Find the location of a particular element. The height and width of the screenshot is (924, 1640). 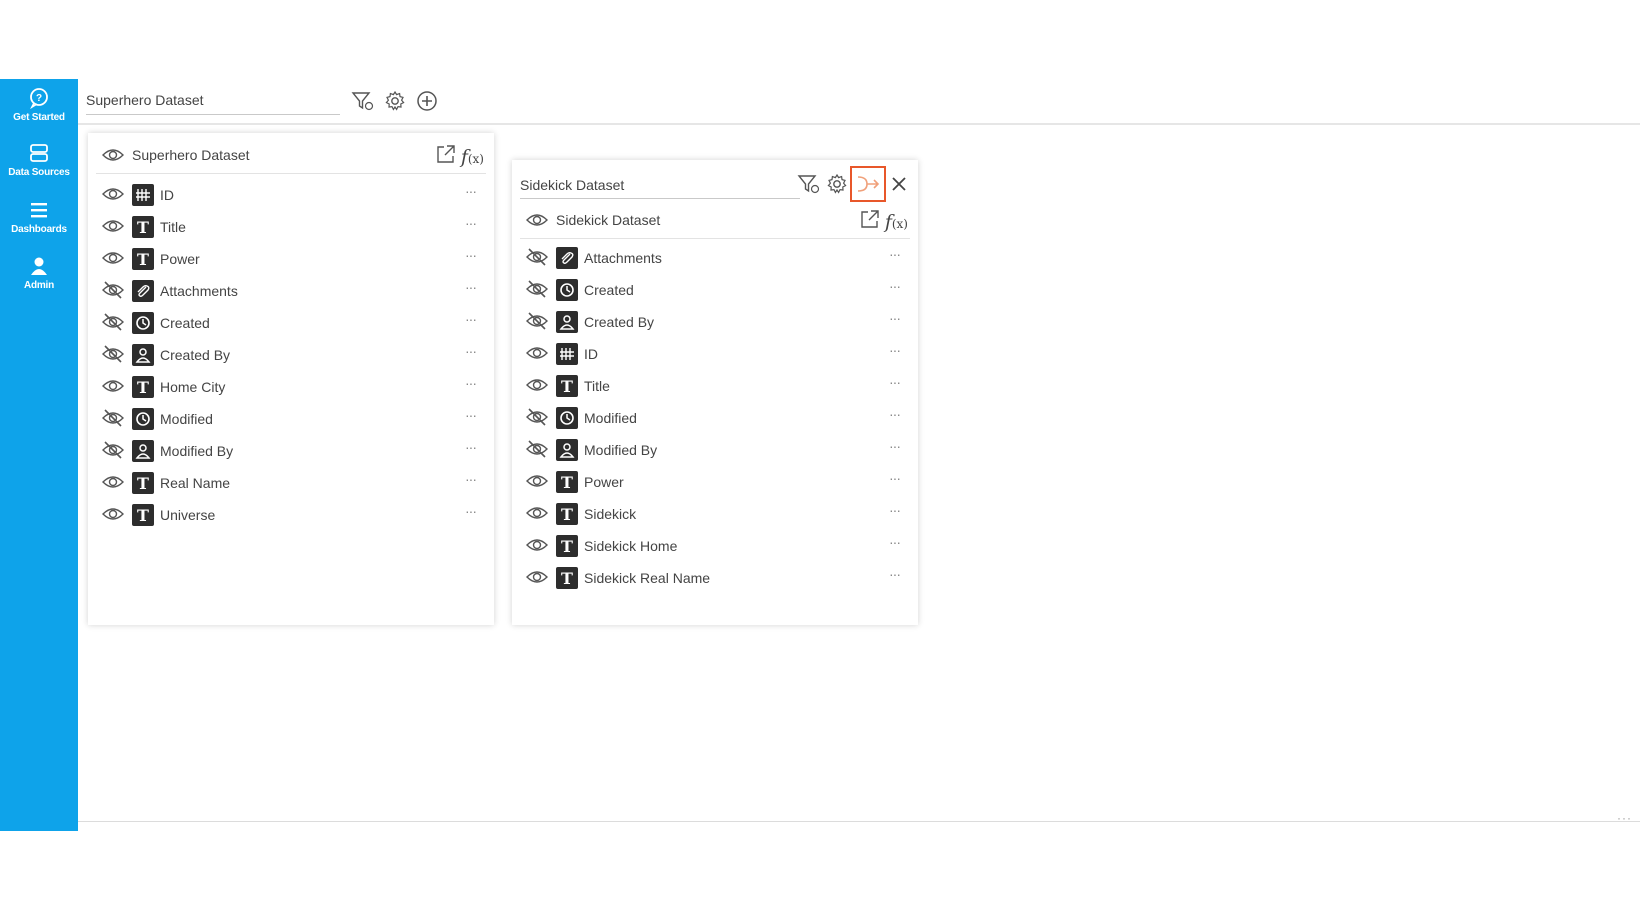

filter-icon is located at coordinates (362, 101).